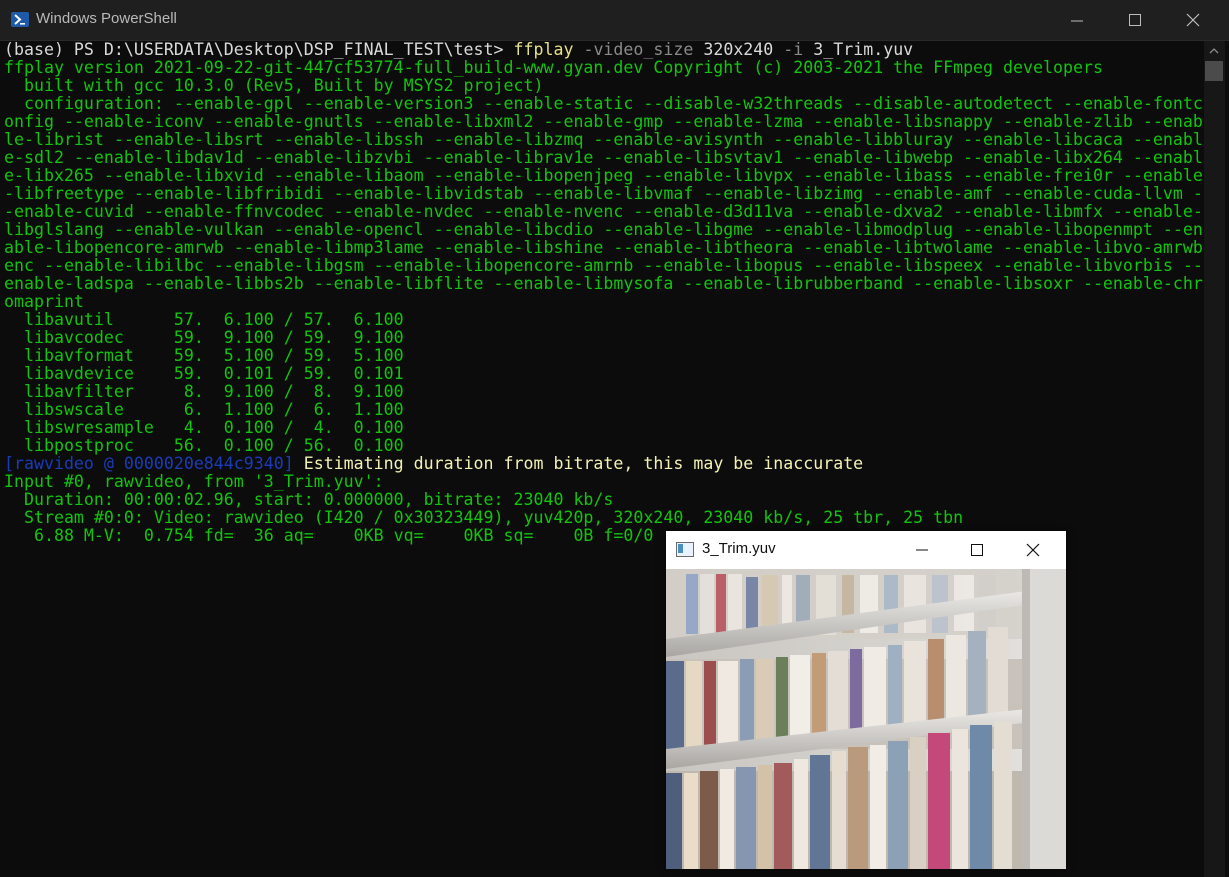 Image resolution: width=1229 pixels, height=877 pixels. What do you see at coordinates (604, 428) in the screenshot?
I see `console-line: libswresample 4. 0.100 / 4. 0.100` at bounding box center [604, 428].